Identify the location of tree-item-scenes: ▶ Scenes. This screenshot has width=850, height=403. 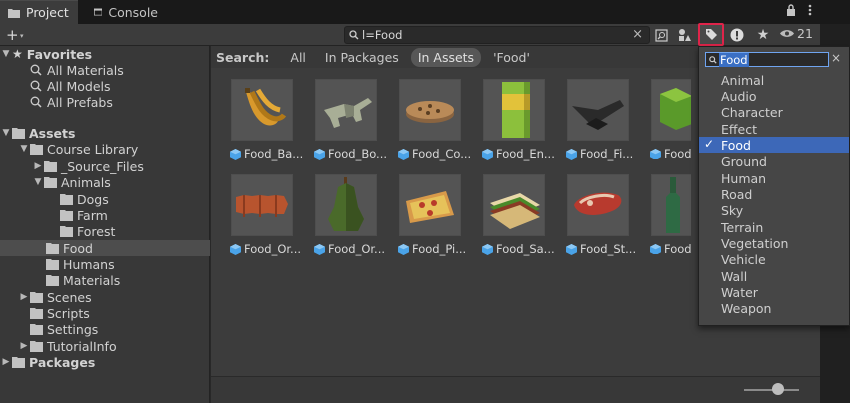
(105, 297).